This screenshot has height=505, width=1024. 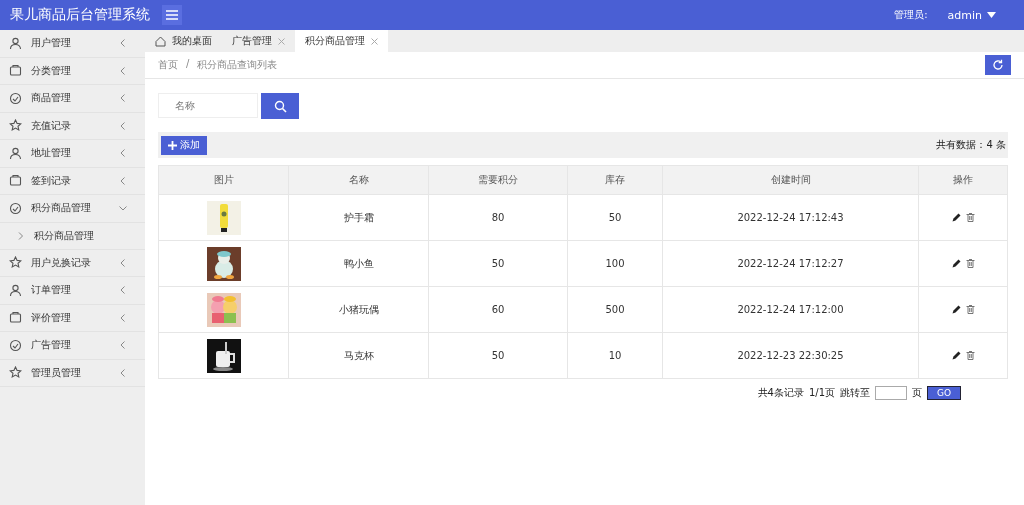 I want to click on caret-icon, so click(x=991, y=15).